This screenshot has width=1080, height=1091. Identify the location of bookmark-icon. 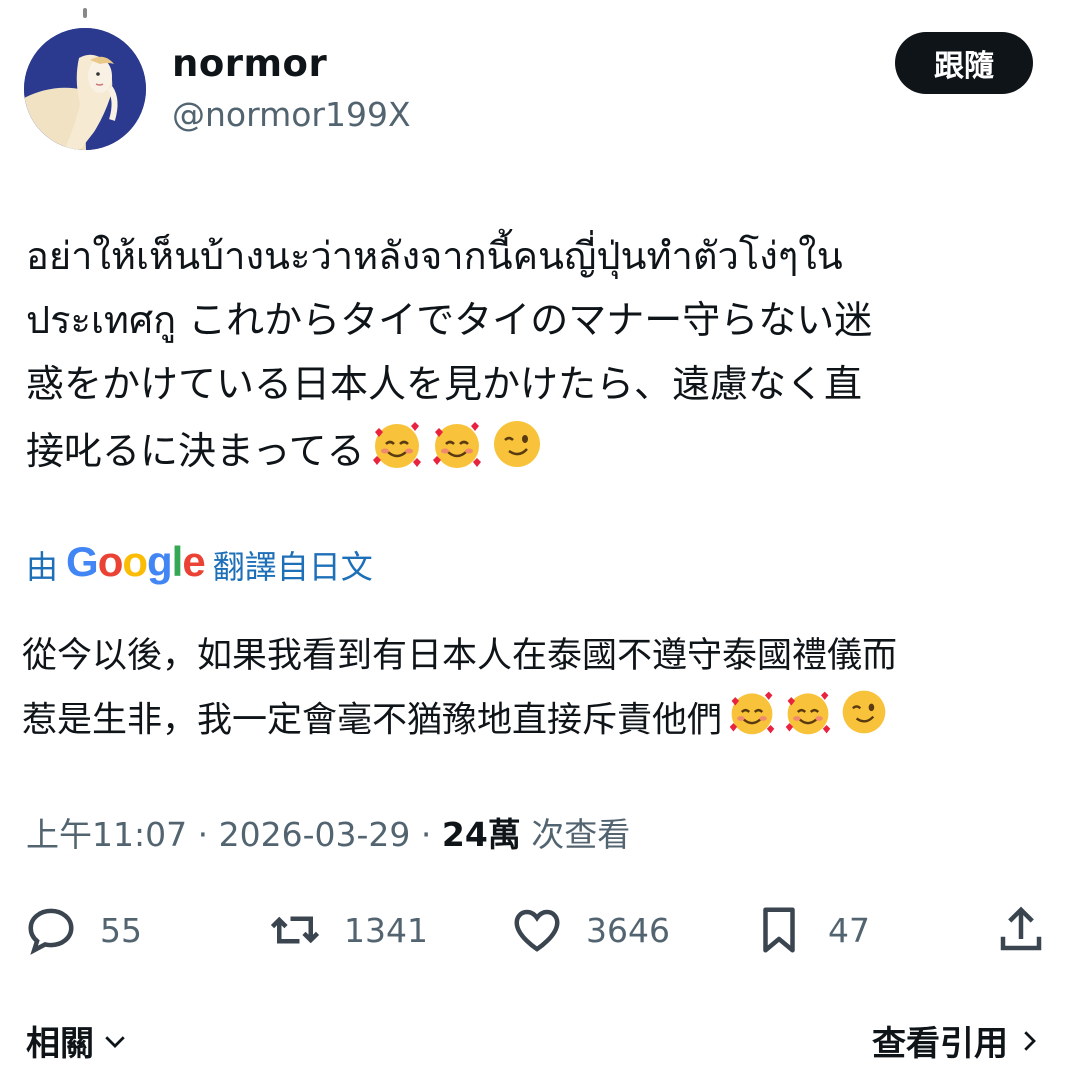
(779, 930).